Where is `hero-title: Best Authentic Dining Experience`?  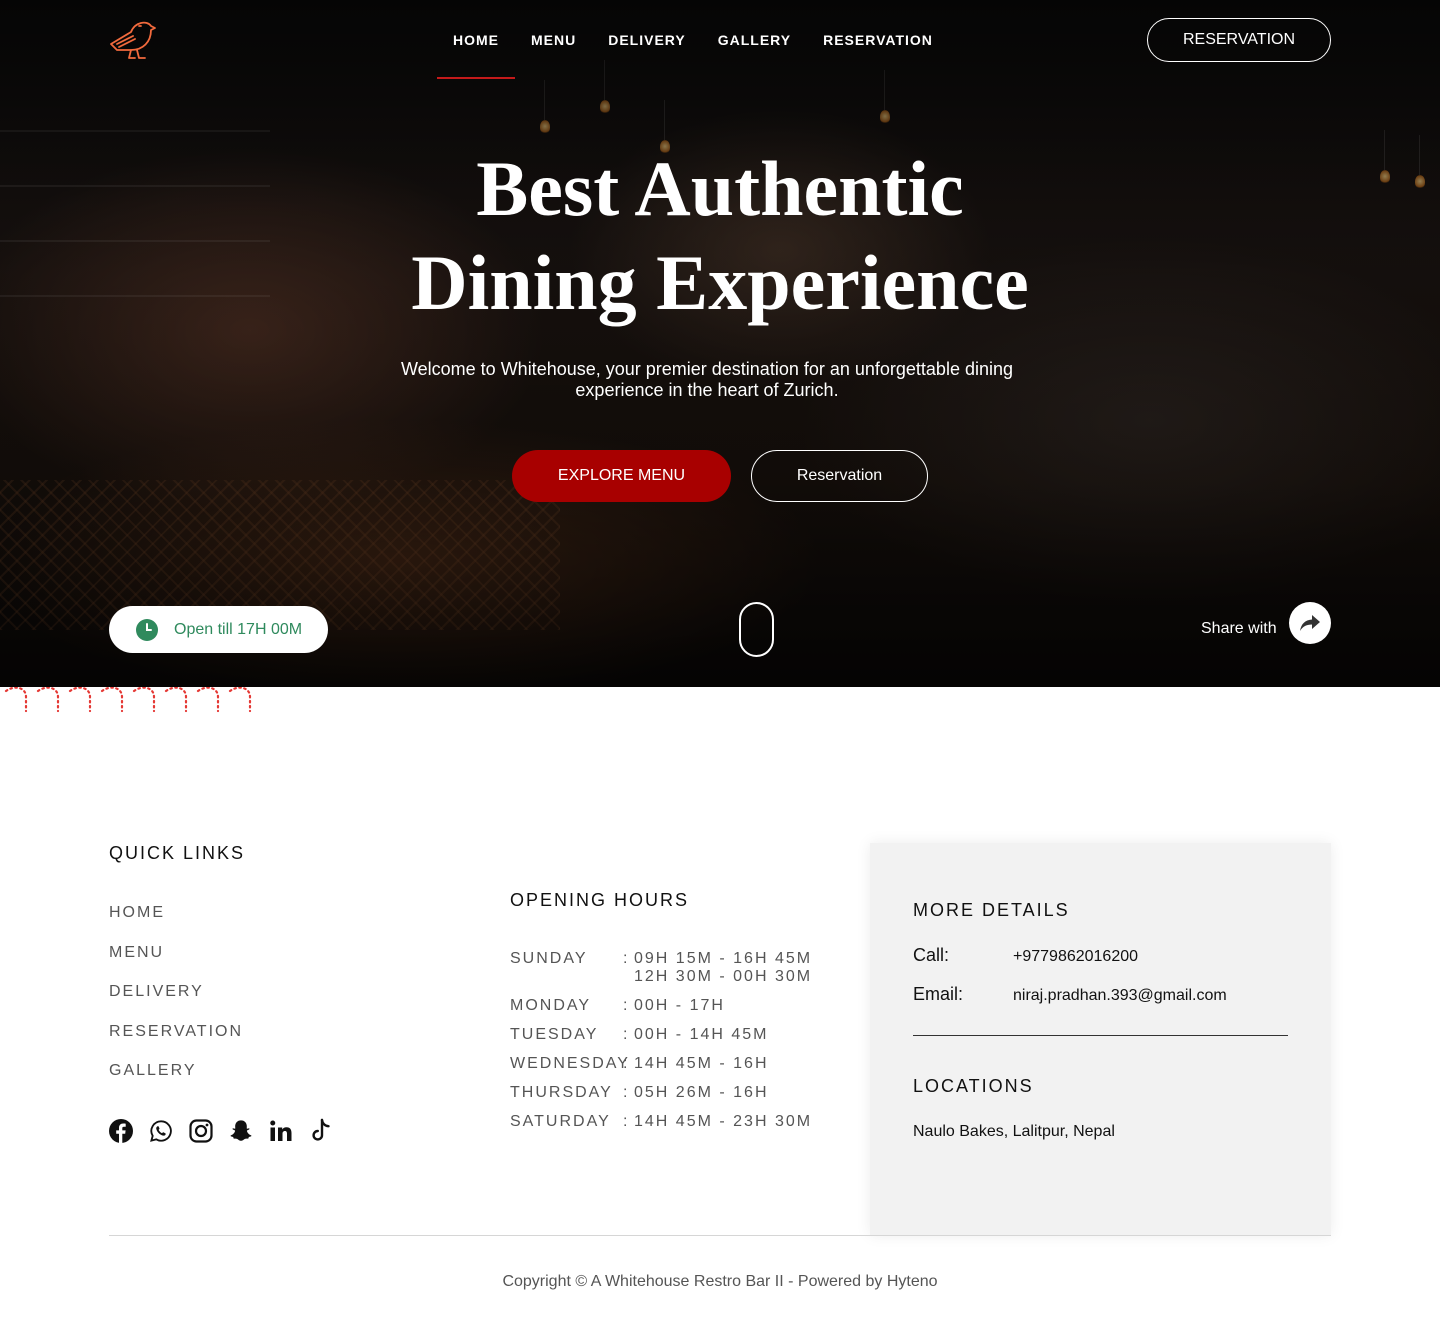 hero-title: Best Authentic Dining Experience is located at coordinates (720, 236).